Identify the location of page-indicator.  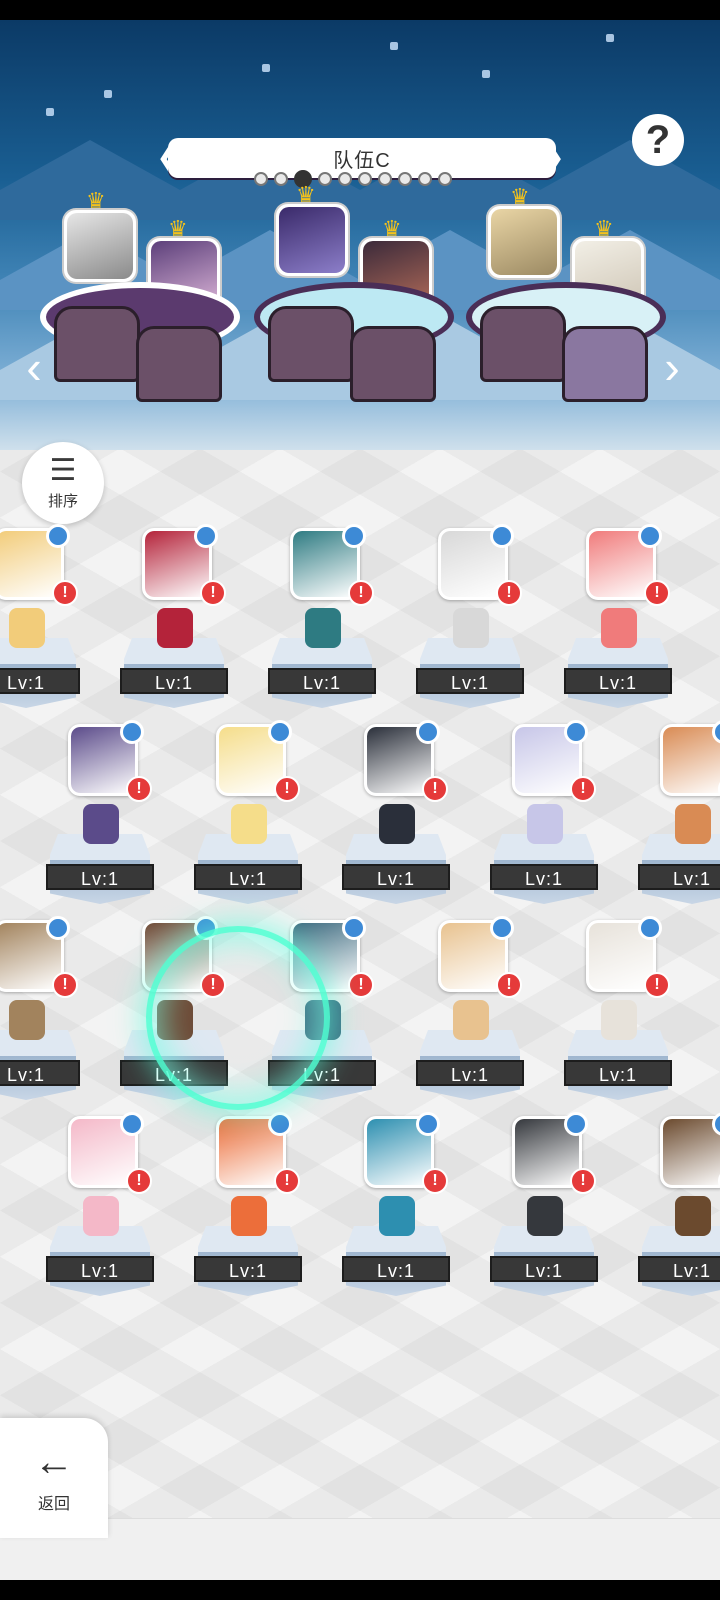
(353, 179).